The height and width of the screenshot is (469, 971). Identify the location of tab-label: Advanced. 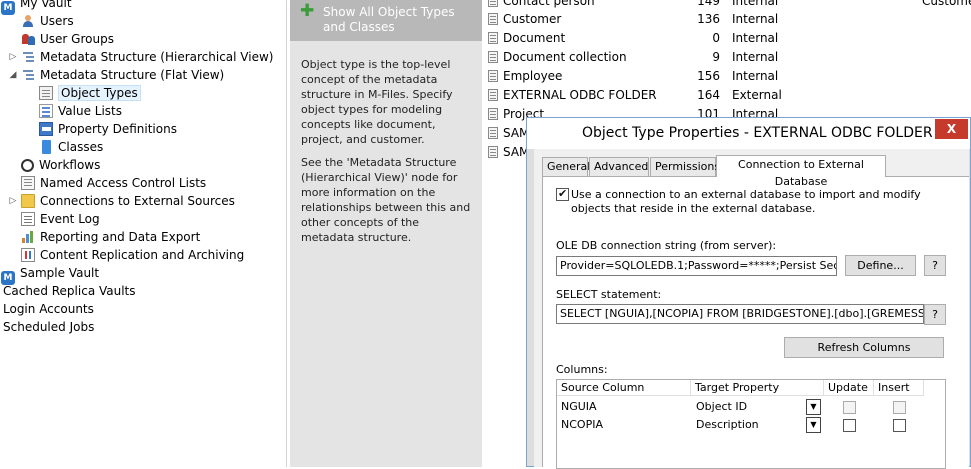
(621, 166).